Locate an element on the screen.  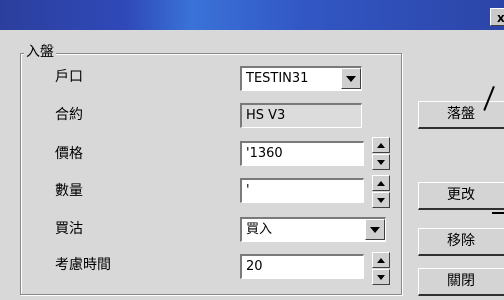
consider-time-value: 20 is located at coordinates (254, 266).